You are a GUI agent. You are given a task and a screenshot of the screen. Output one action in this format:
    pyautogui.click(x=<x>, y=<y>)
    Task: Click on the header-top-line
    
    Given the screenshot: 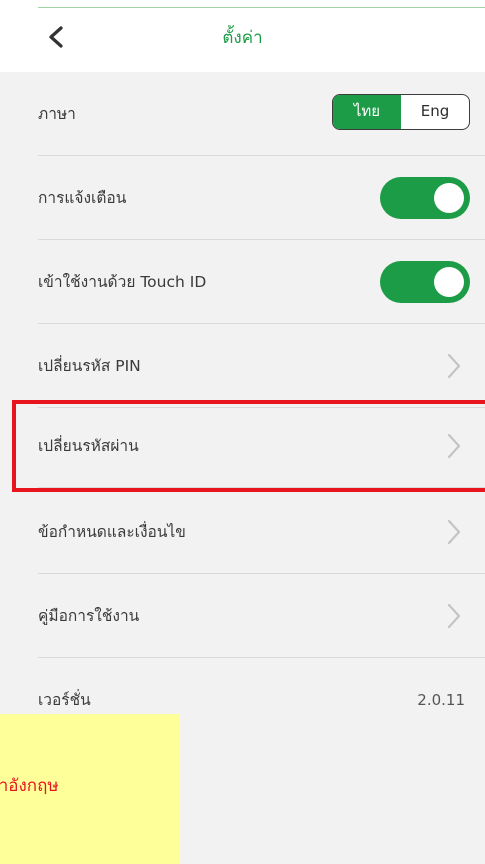 What is the action you would take?
    pyautogui.click(x=261, y=7)
    